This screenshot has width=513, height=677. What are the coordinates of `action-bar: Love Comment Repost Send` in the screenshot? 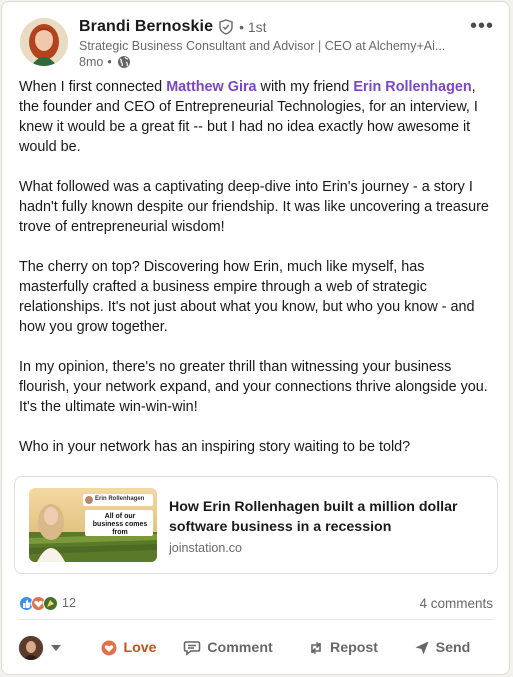 It's located at (256, 648).